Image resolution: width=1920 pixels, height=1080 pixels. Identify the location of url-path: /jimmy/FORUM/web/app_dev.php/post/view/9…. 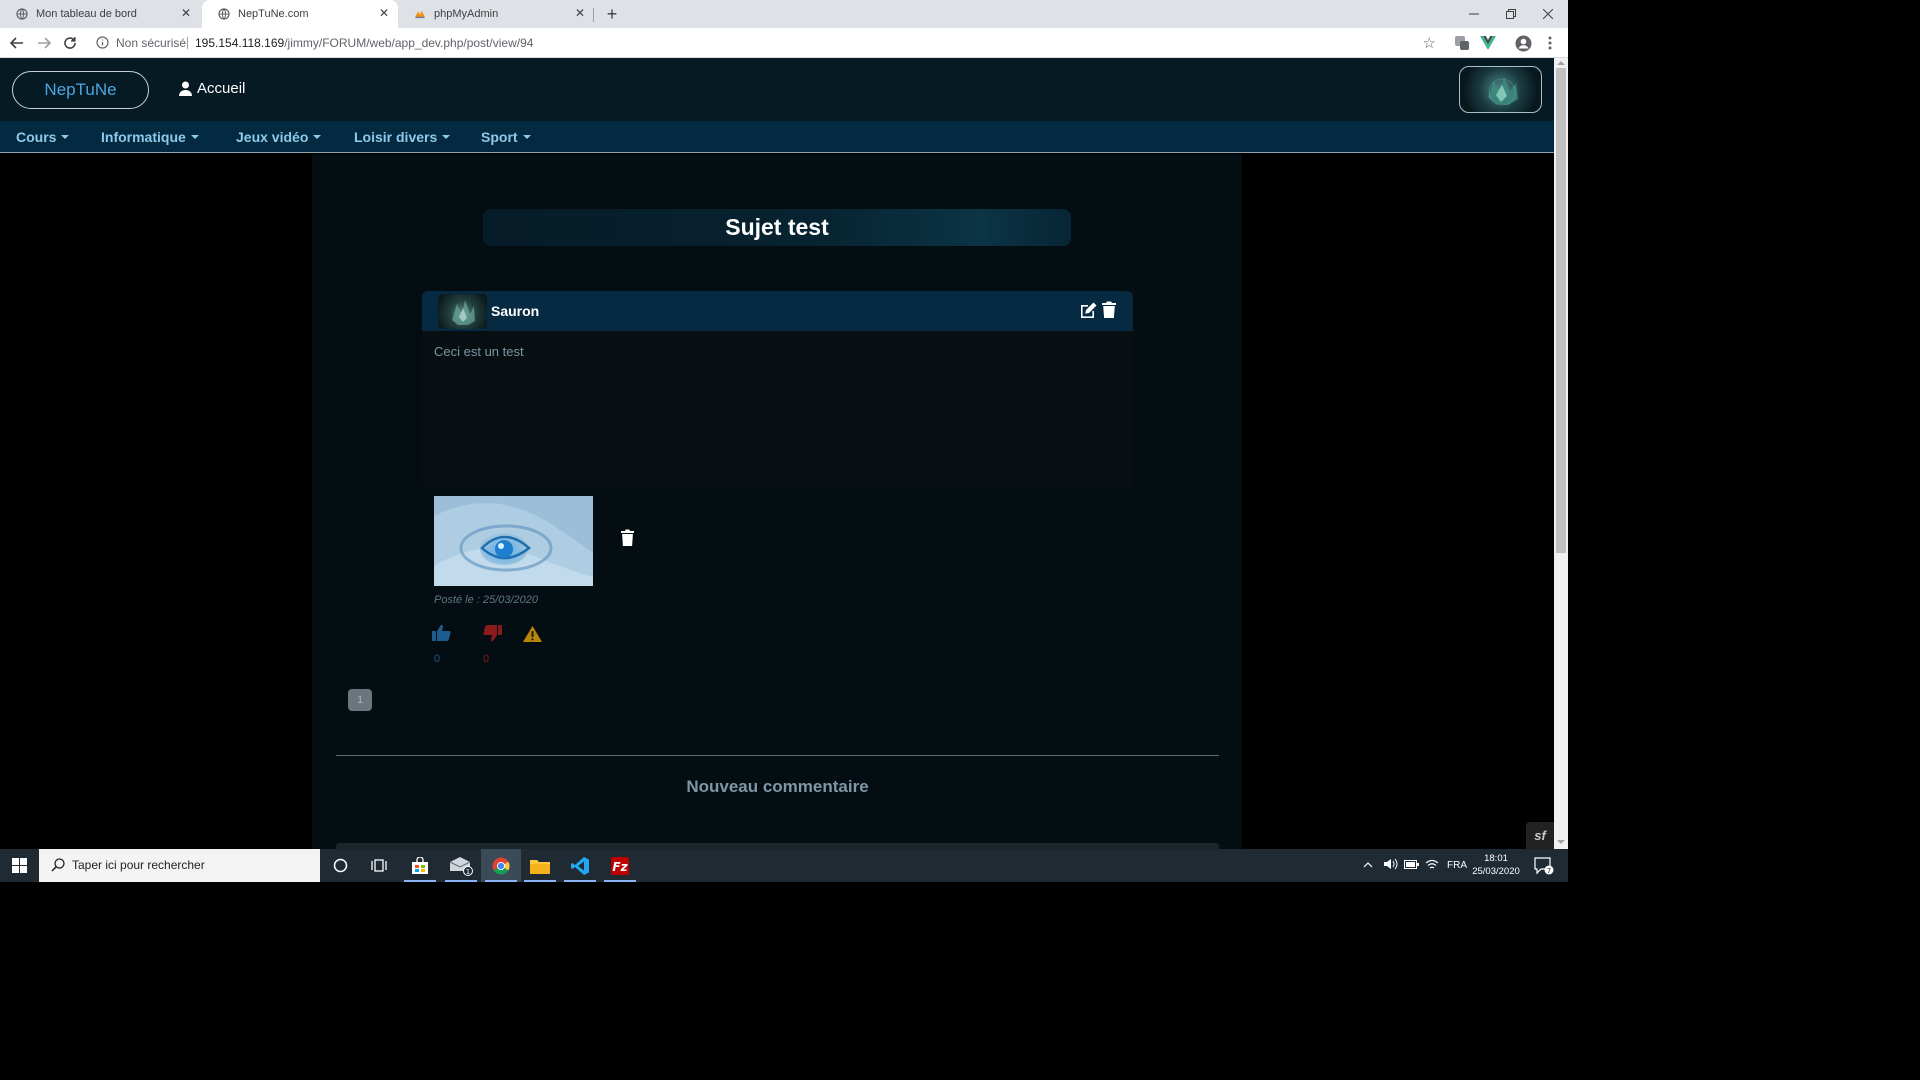
(409, 43).